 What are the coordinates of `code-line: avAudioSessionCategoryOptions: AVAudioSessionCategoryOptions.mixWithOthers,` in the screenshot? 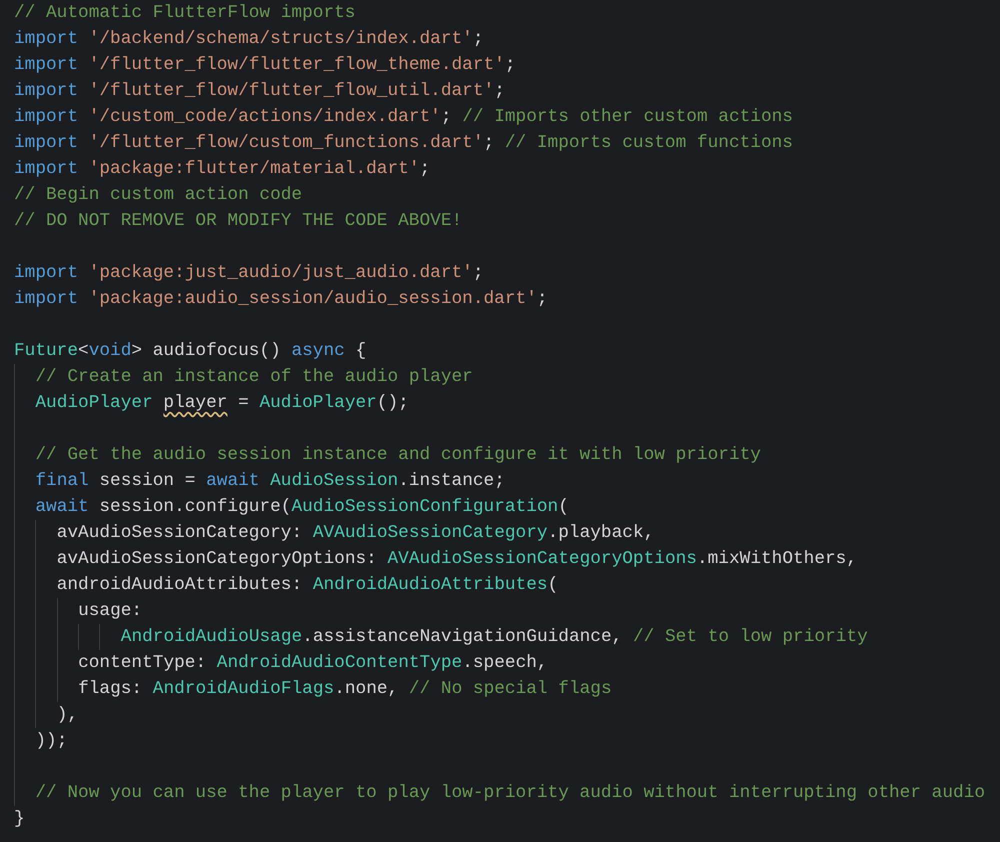 It's located at (457, 559).